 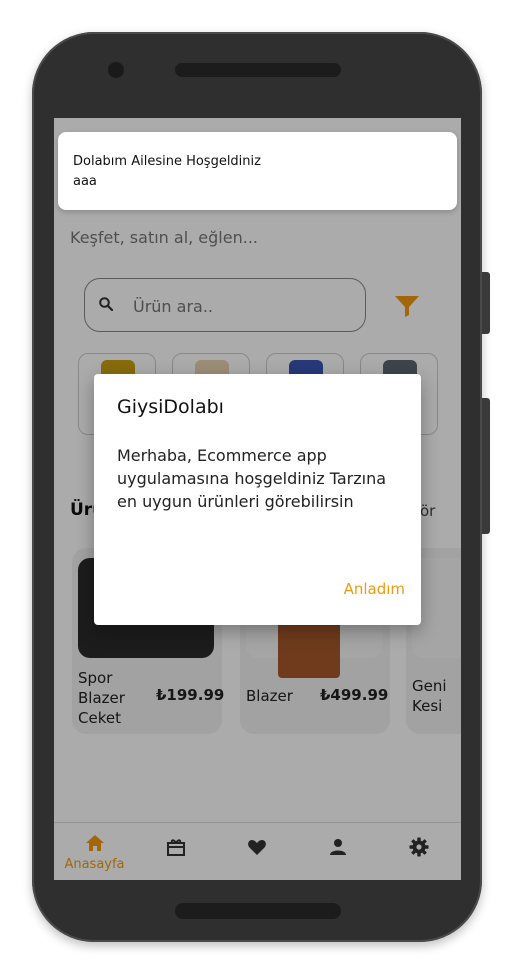 What do you see at coordinates (167, 161) in the screenshot?
I see `notification-title: Dolabım Ailesine Hoşgeldiniz` at bounding box center [167, 161].